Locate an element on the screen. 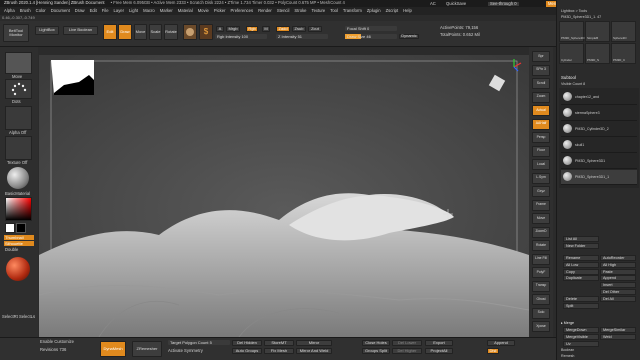 Image resolution: width=640 pixels, height=360 pixels. subtool-op-duplicate: Duplicate is located at coordinates (581, 278).